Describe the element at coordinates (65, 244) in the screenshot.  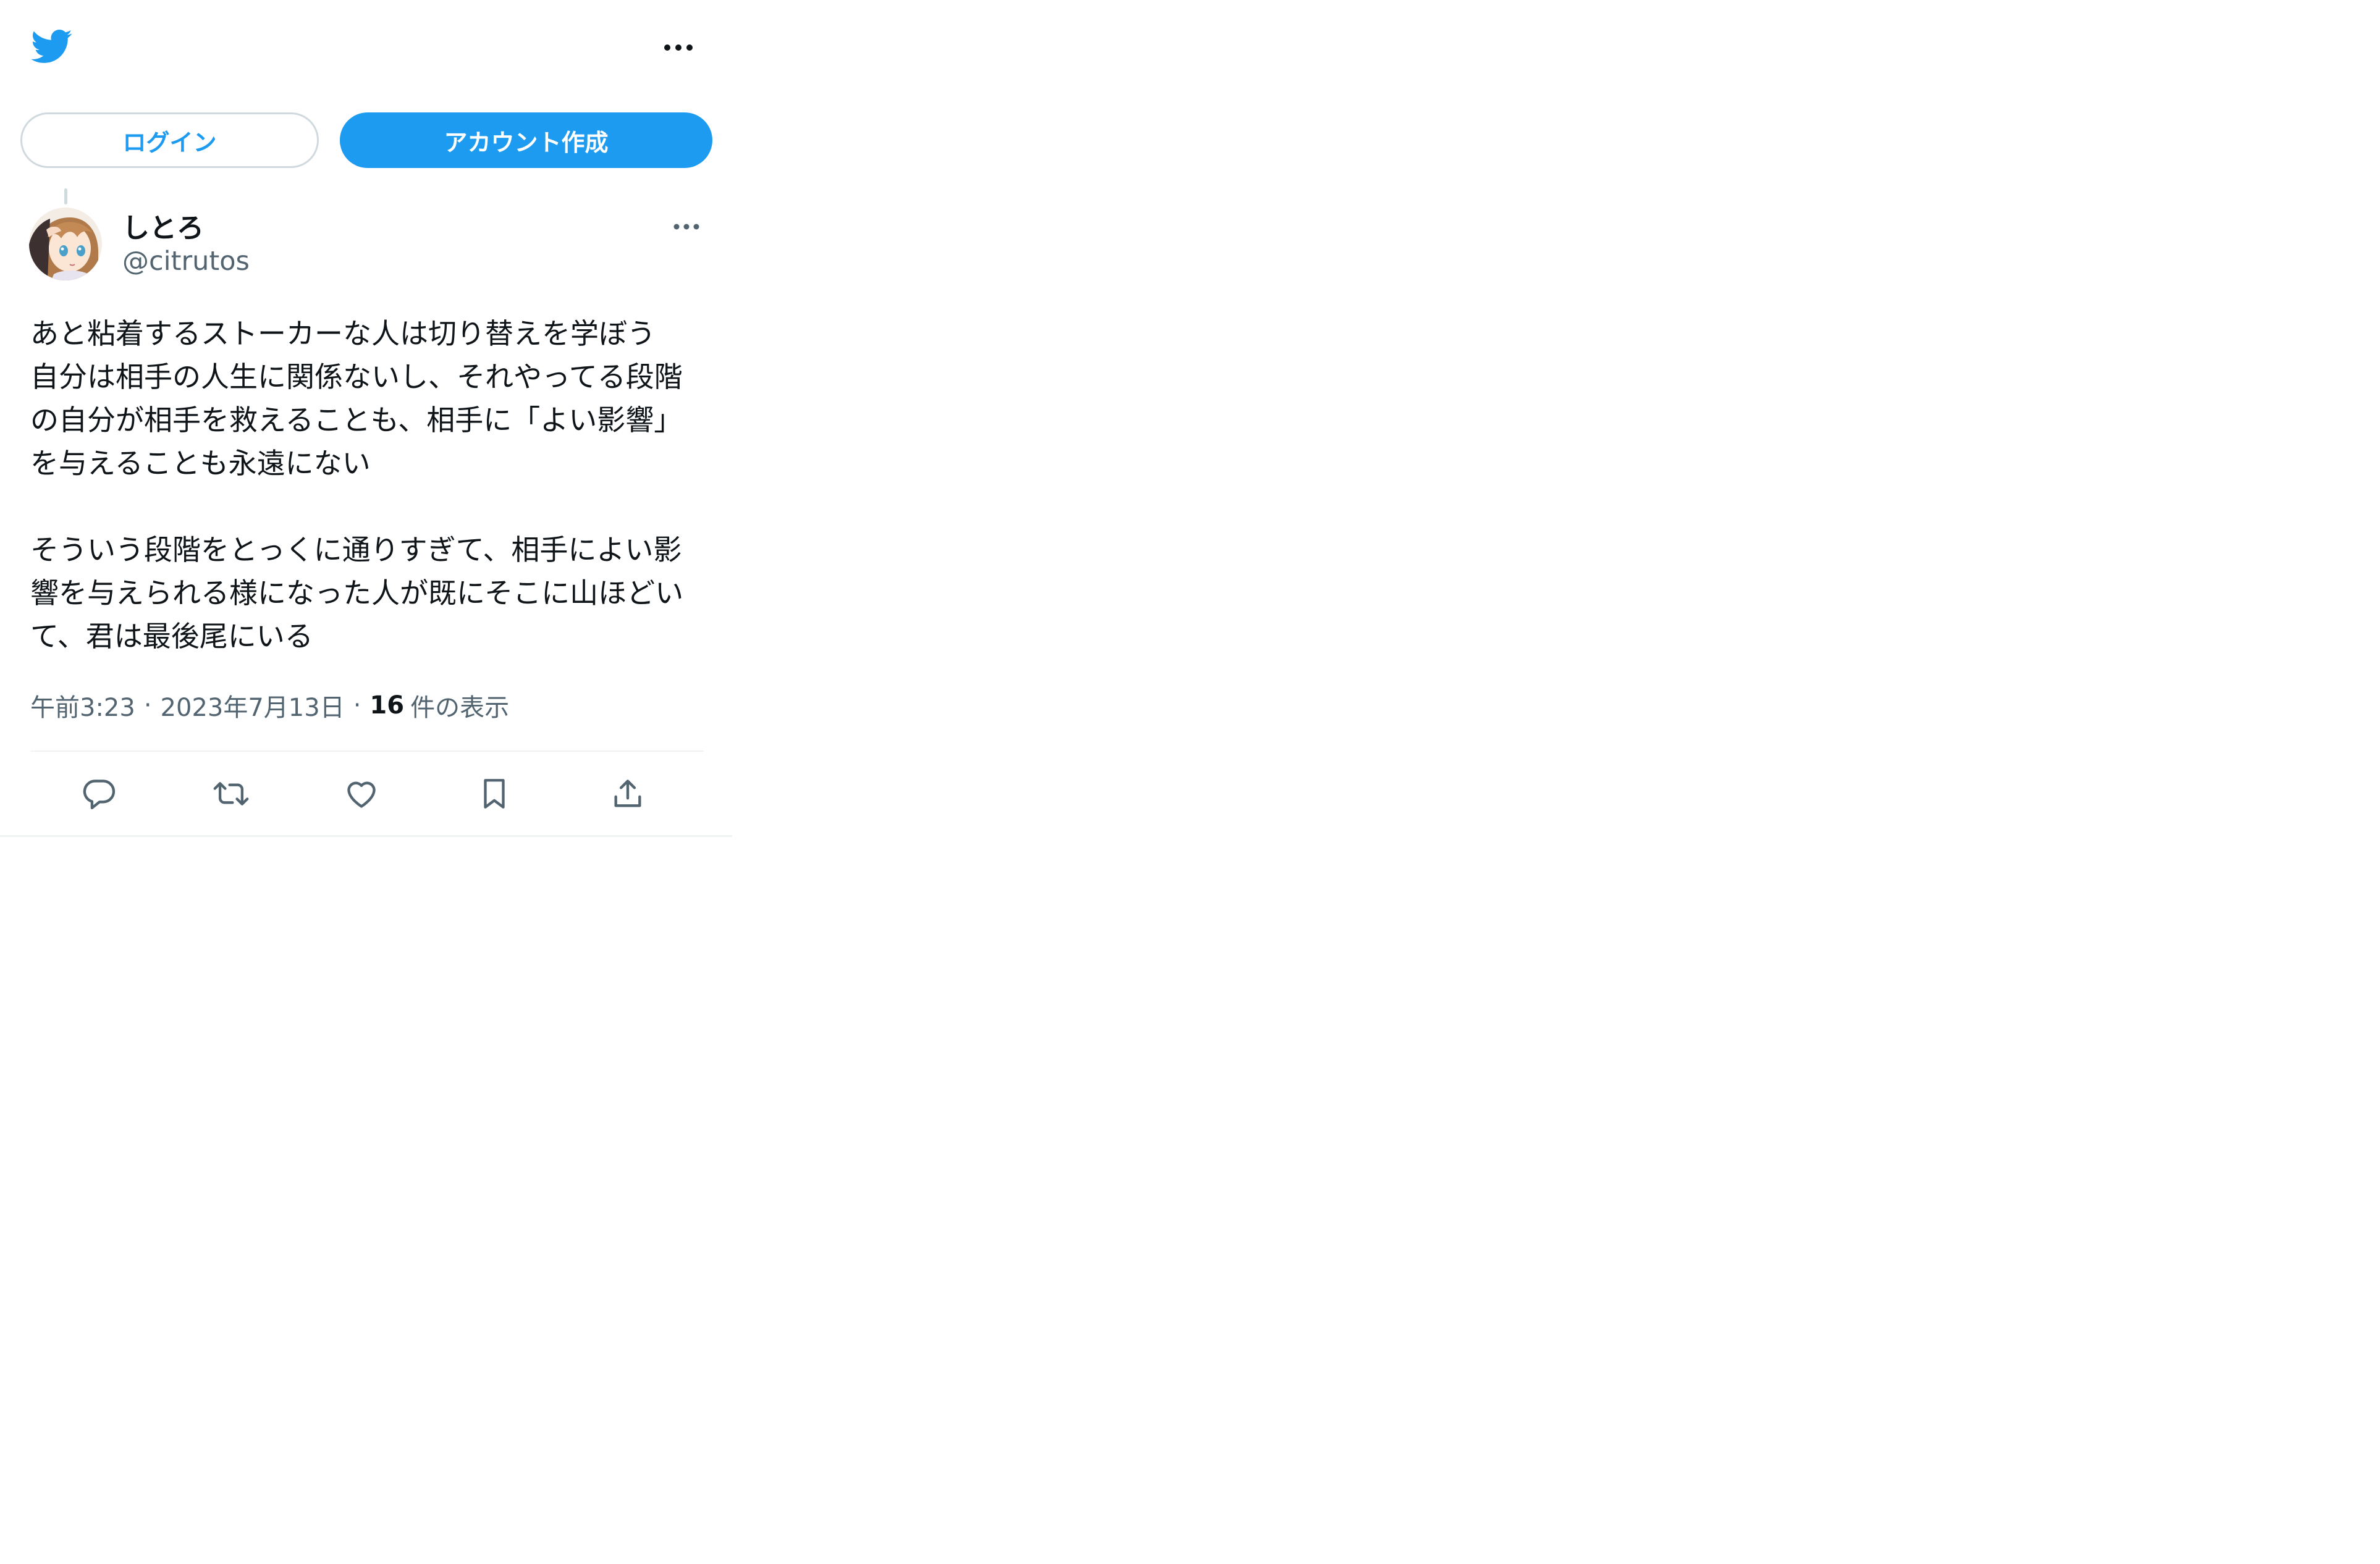
I see `avatar` at that location.